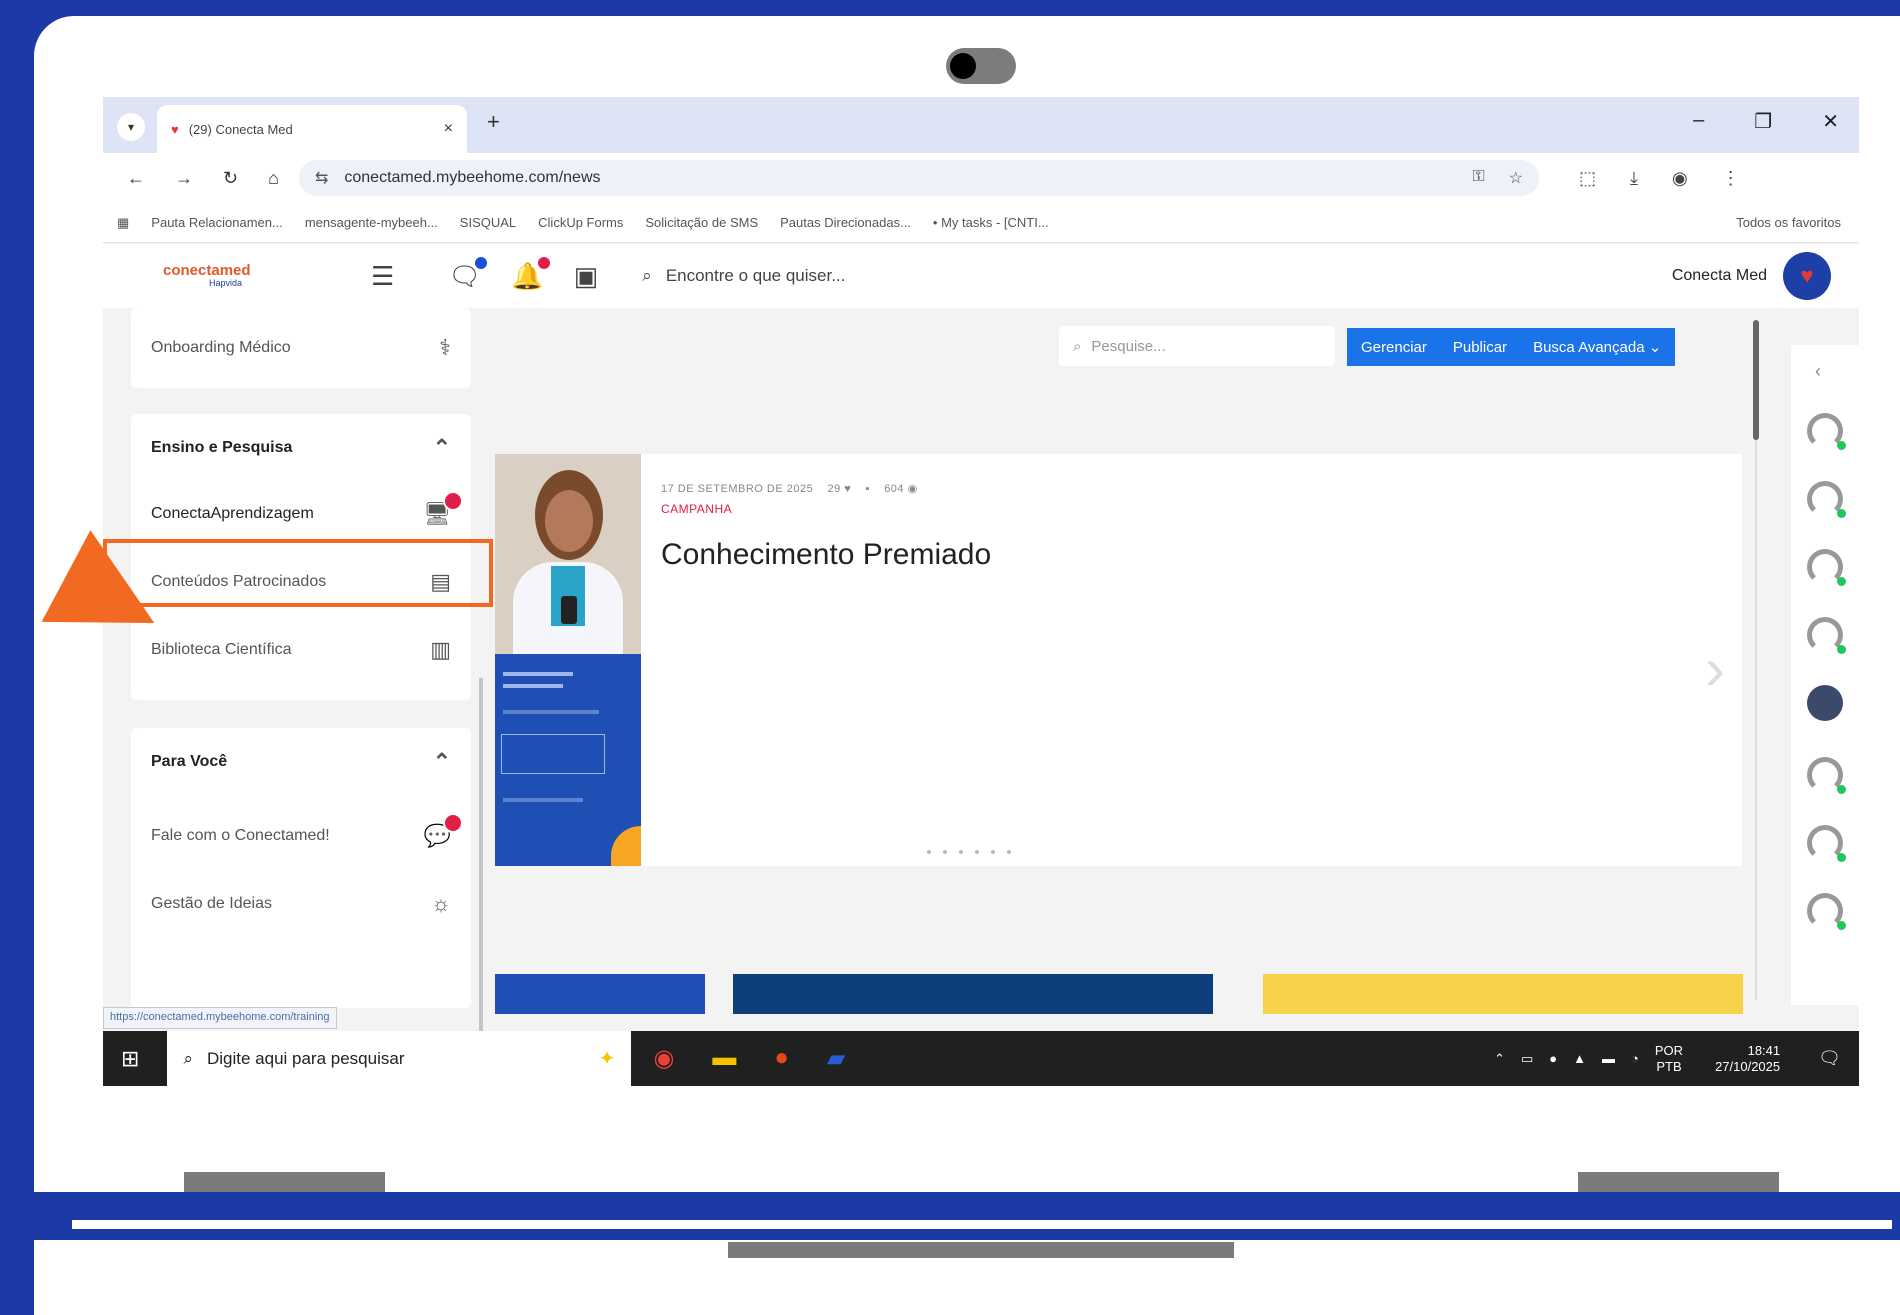  What do you see at coordinates (1587, 178) in the screenshot?
I see `extensions-icon: ⬚` at bounding box center [1587, 178].